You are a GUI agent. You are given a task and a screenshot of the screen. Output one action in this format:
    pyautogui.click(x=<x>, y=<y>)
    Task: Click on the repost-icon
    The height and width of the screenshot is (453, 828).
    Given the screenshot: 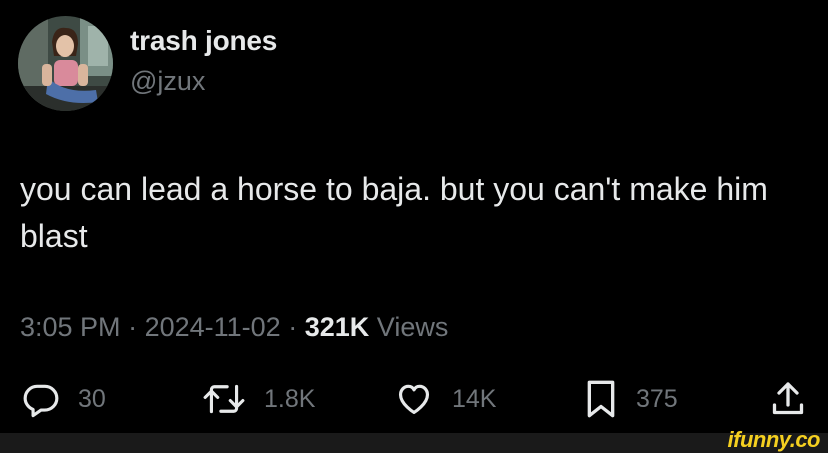 What is the action you would take?
    pyautogui.click(x=224, y=399)
    